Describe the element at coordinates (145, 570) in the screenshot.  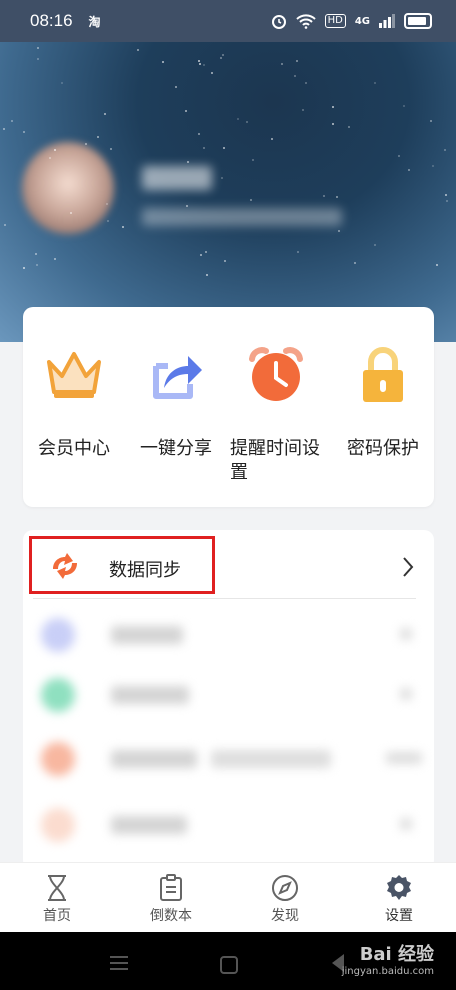
I see `data-sync-label: 数据同步` at that location.